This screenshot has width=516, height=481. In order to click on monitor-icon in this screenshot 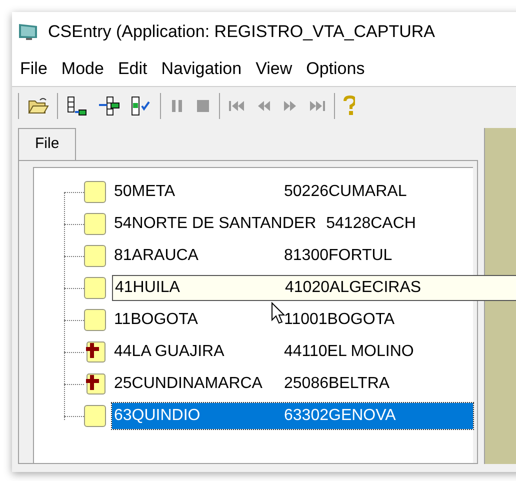, I will do `click(29, 32)`.